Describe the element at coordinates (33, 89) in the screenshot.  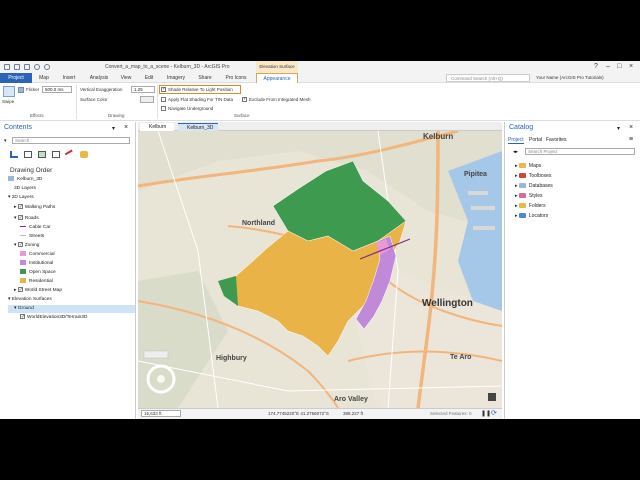
I see `flicker-label: Flicker` at that location.